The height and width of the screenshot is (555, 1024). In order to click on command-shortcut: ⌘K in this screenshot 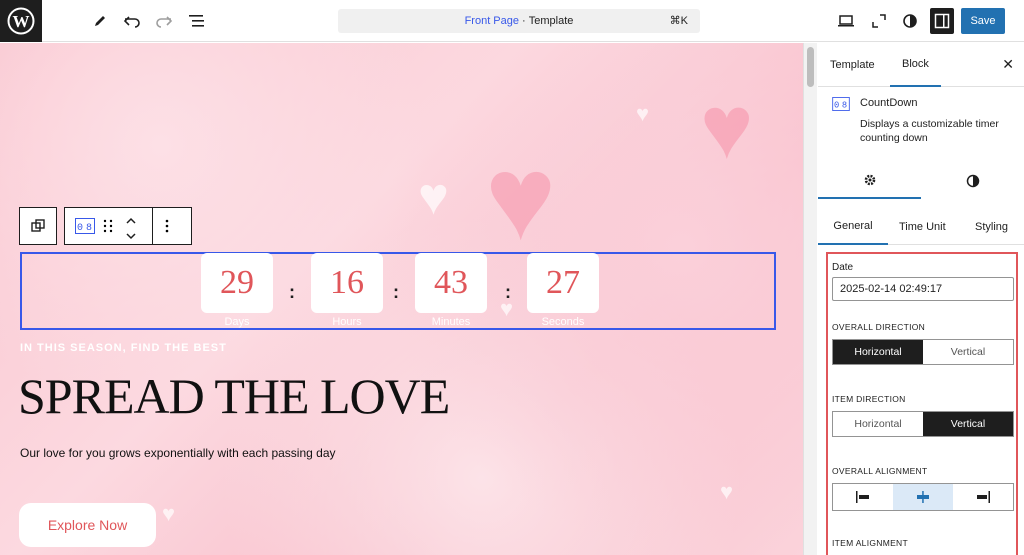, I will do `click(678, 21)`.